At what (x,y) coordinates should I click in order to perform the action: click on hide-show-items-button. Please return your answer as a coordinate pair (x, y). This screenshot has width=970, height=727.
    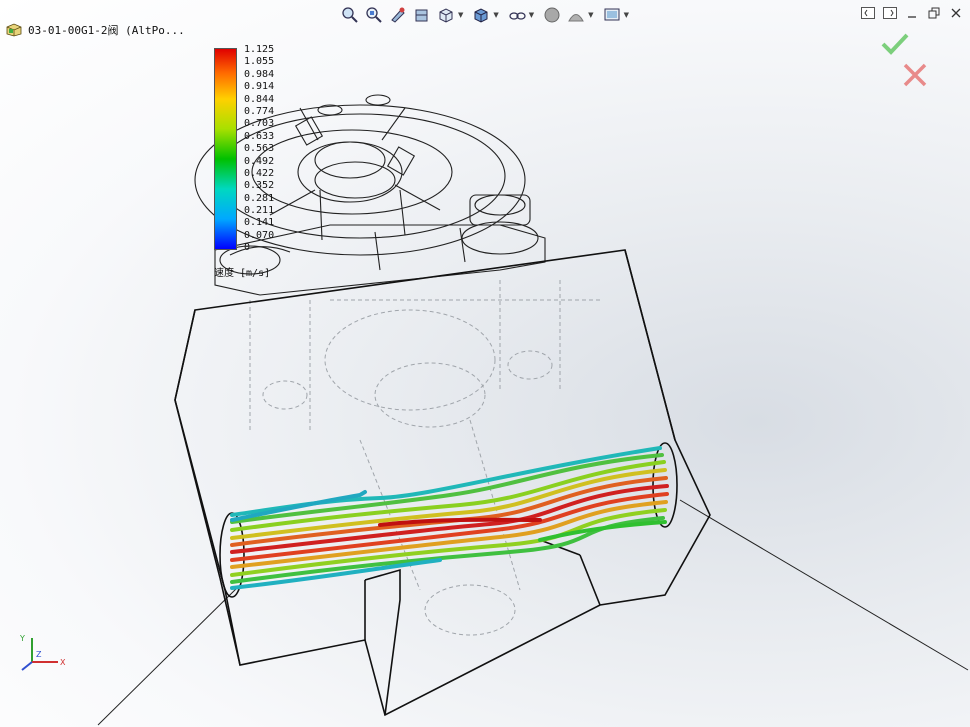
    Looking at the image, I should click on (517, 15).